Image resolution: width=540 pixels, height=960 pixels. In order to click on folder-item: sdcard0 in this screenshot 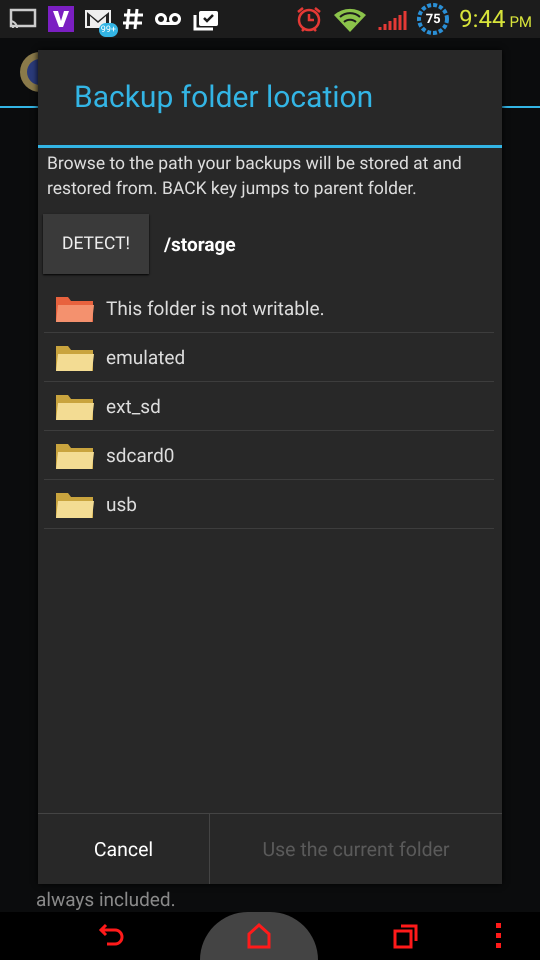, I will do `click(269, 455)`.